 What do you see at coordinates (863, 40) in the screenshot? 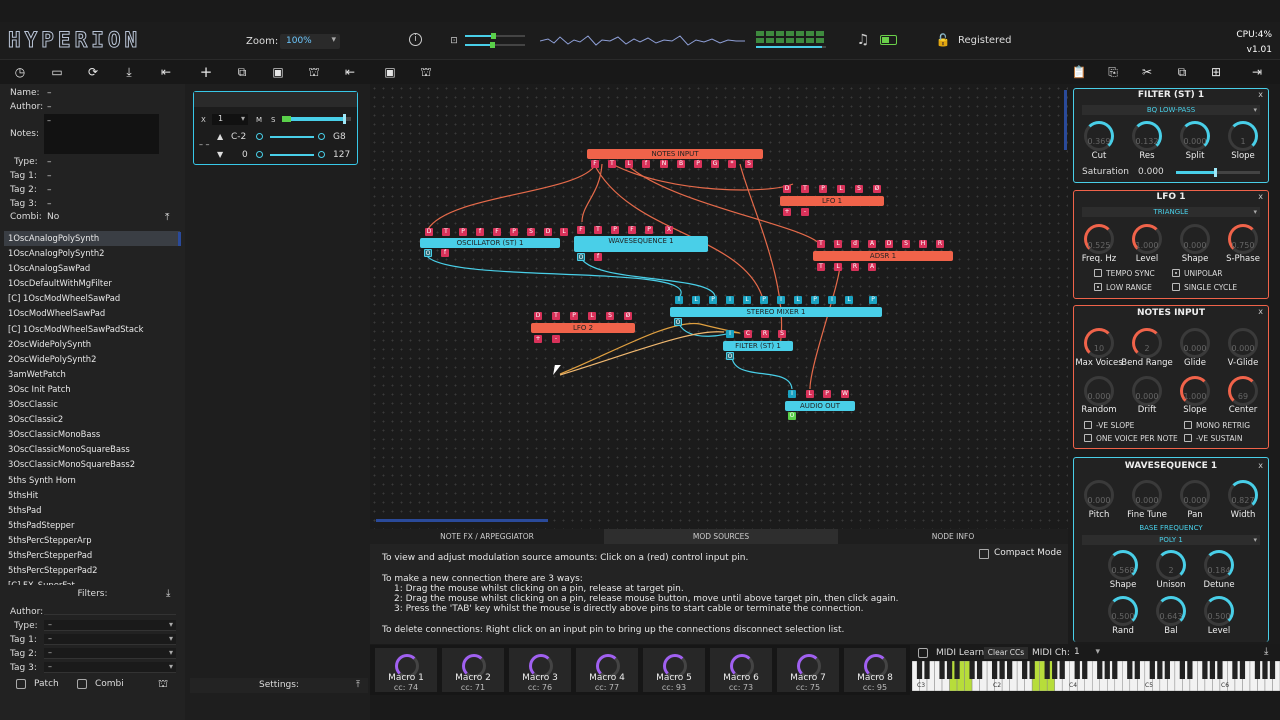
I see `music-note-icon: ♫` at bounding box center [863, 40].